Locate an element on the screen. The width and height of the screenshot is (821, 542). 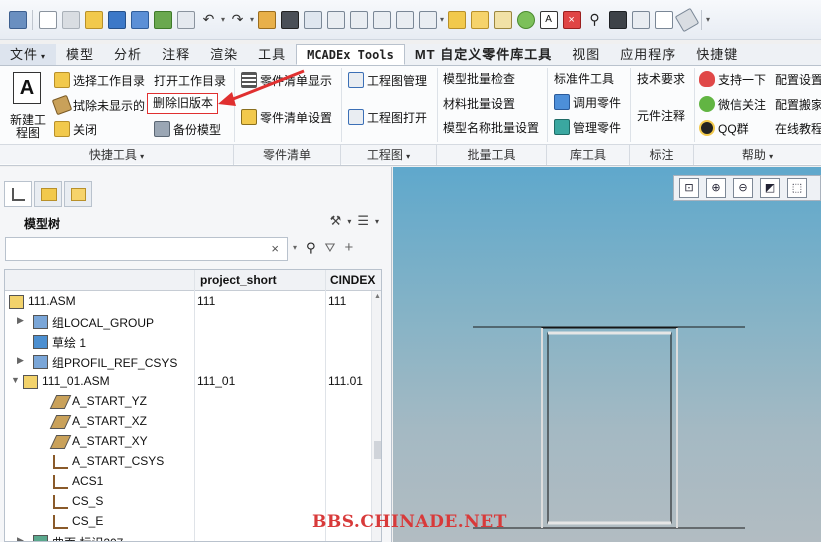
qat-customize-dropdown-icon: ▾ is located at coordinates (708, 19).